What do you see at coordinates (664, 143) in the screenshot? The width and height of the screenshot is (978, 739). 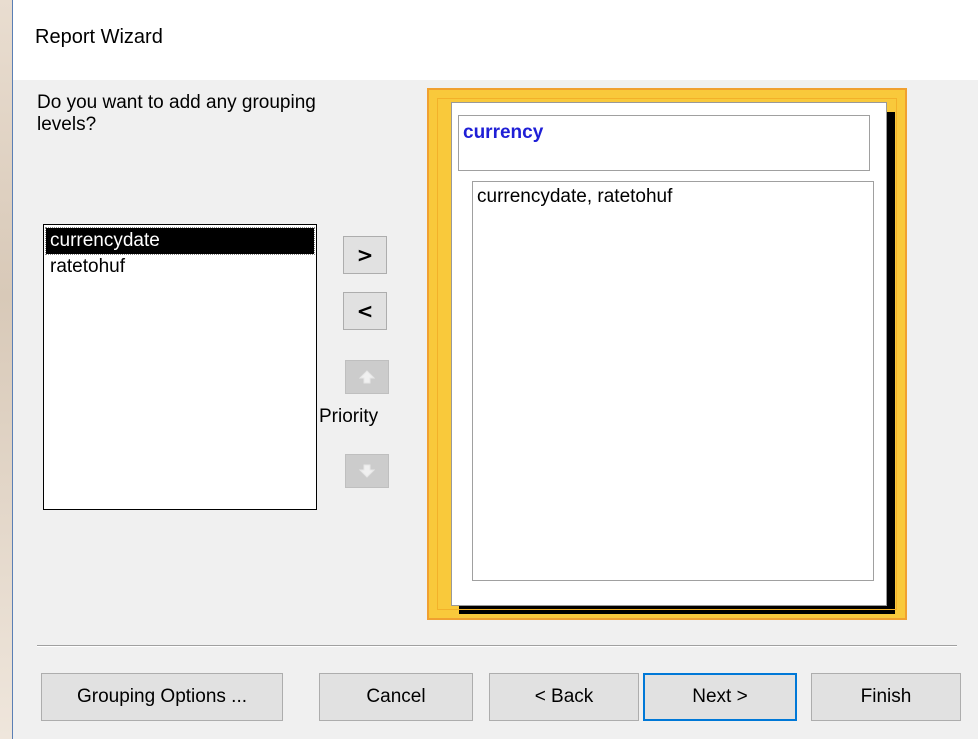 I see `preview-group-header: currency` at bounding box center [664, 143].